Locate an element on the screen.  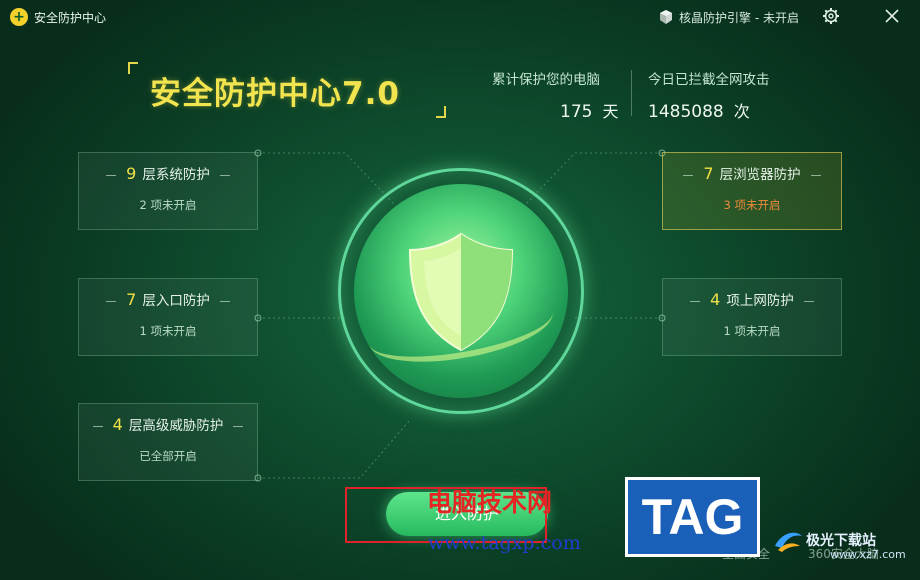
card-label: 层系统防护 is located at coordinates (176, 175).